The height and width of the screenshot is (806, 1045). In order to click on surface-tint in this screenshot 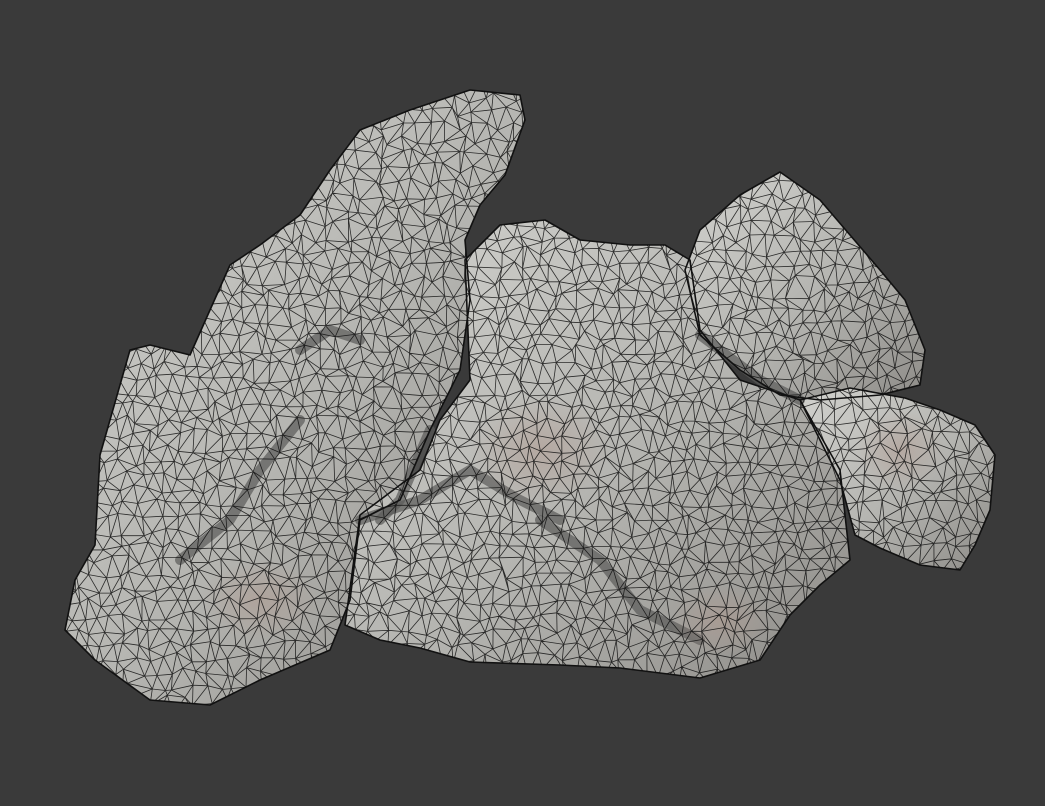, I will do `click(720, 620)`.